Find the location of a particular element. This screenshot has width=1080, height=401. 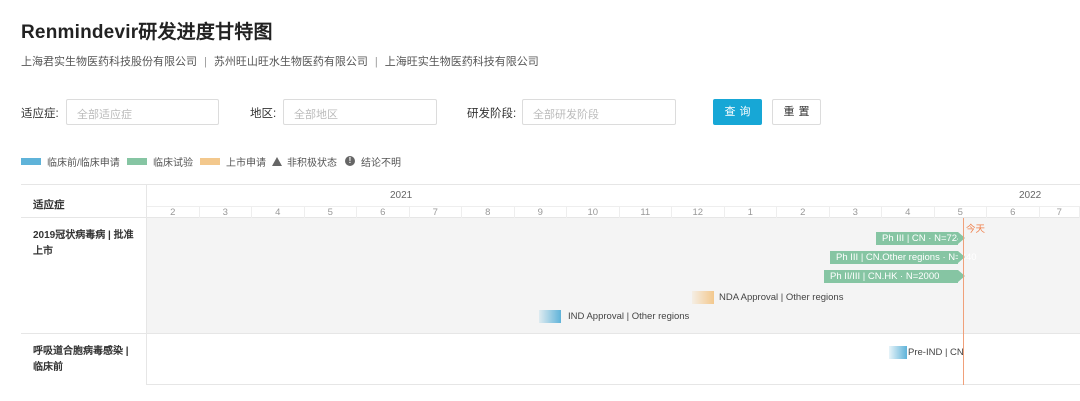

legend-item-inactive: 非积极状态 is located at coordinates (304, 161).